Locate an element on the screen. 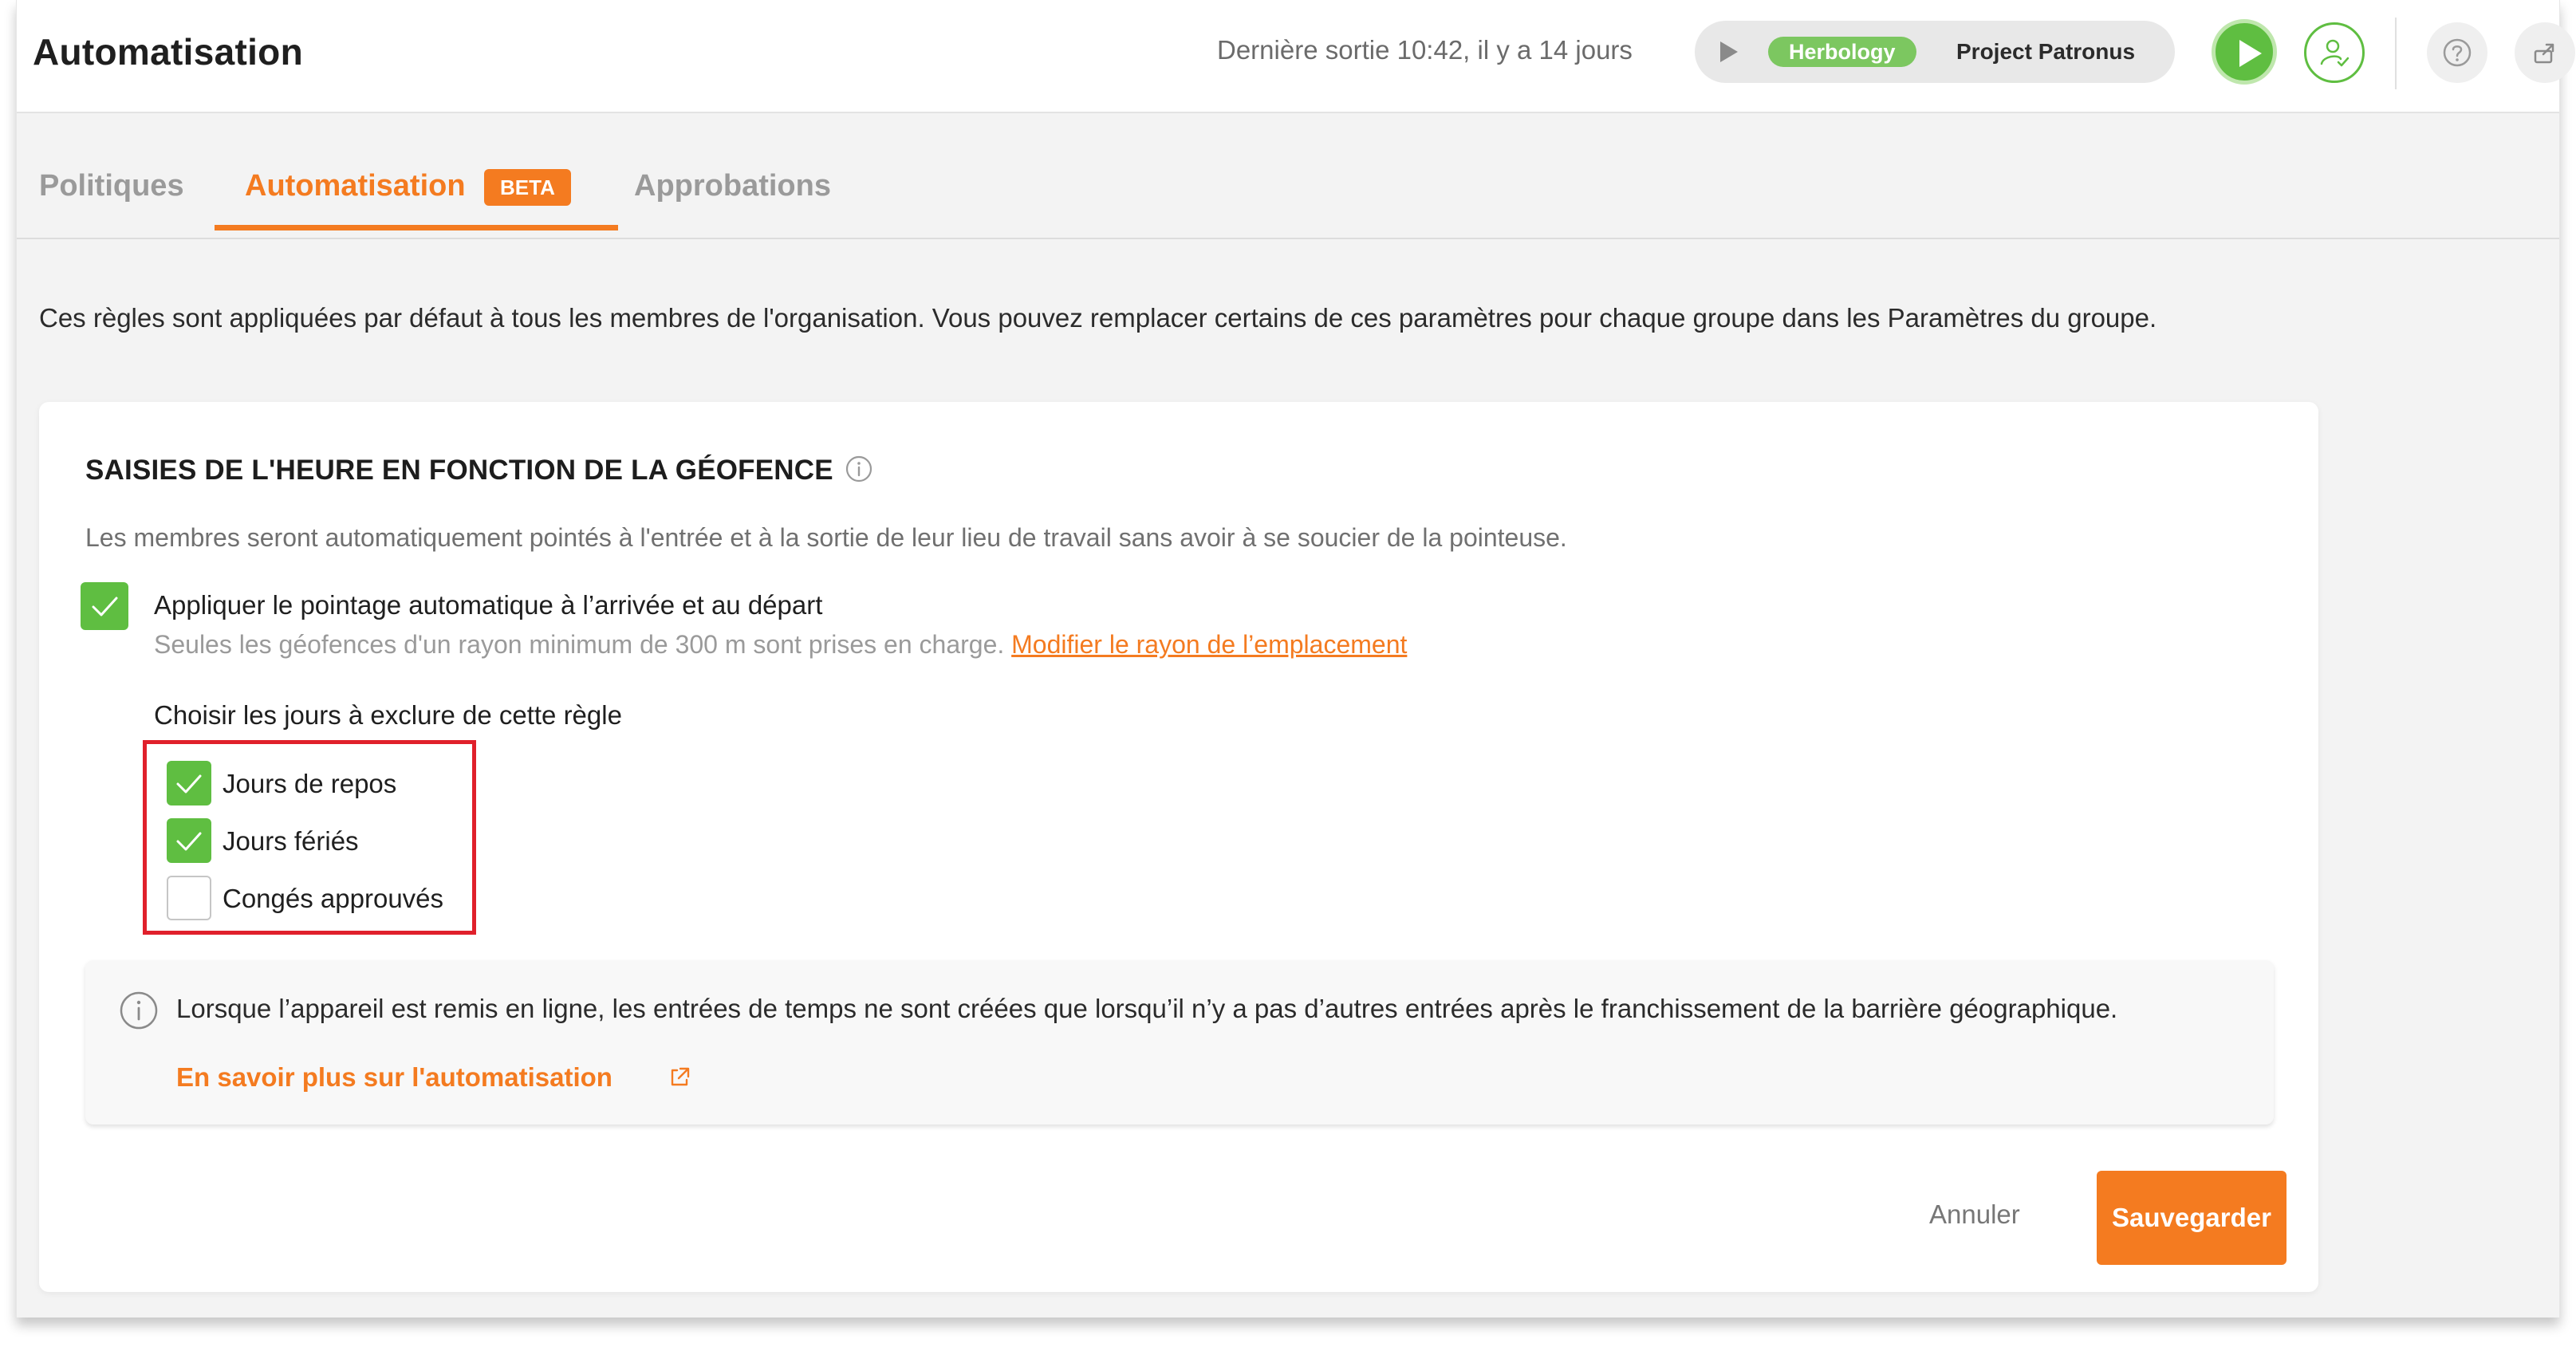 This screenshot has width=2576, height=1351. share-button is located at coordinates (2545, 52).